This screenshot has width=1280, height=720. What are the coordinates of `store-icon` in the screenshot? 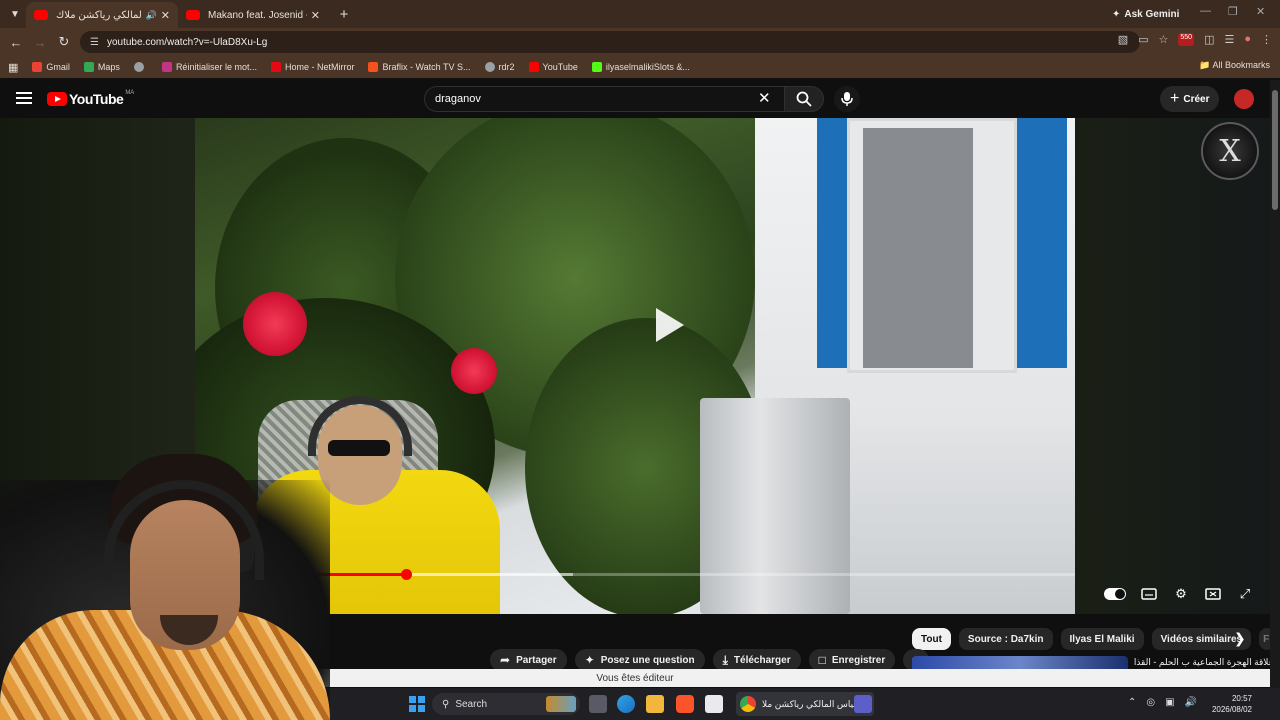 It's located at (714, 704).